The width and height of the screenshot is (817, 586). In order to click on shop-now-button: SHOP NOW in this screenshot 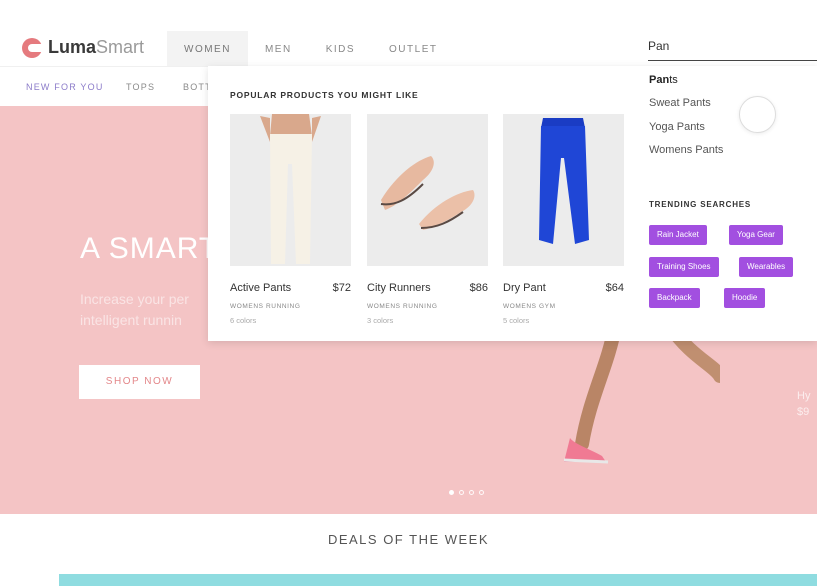, I will do `click(139, 382)`.